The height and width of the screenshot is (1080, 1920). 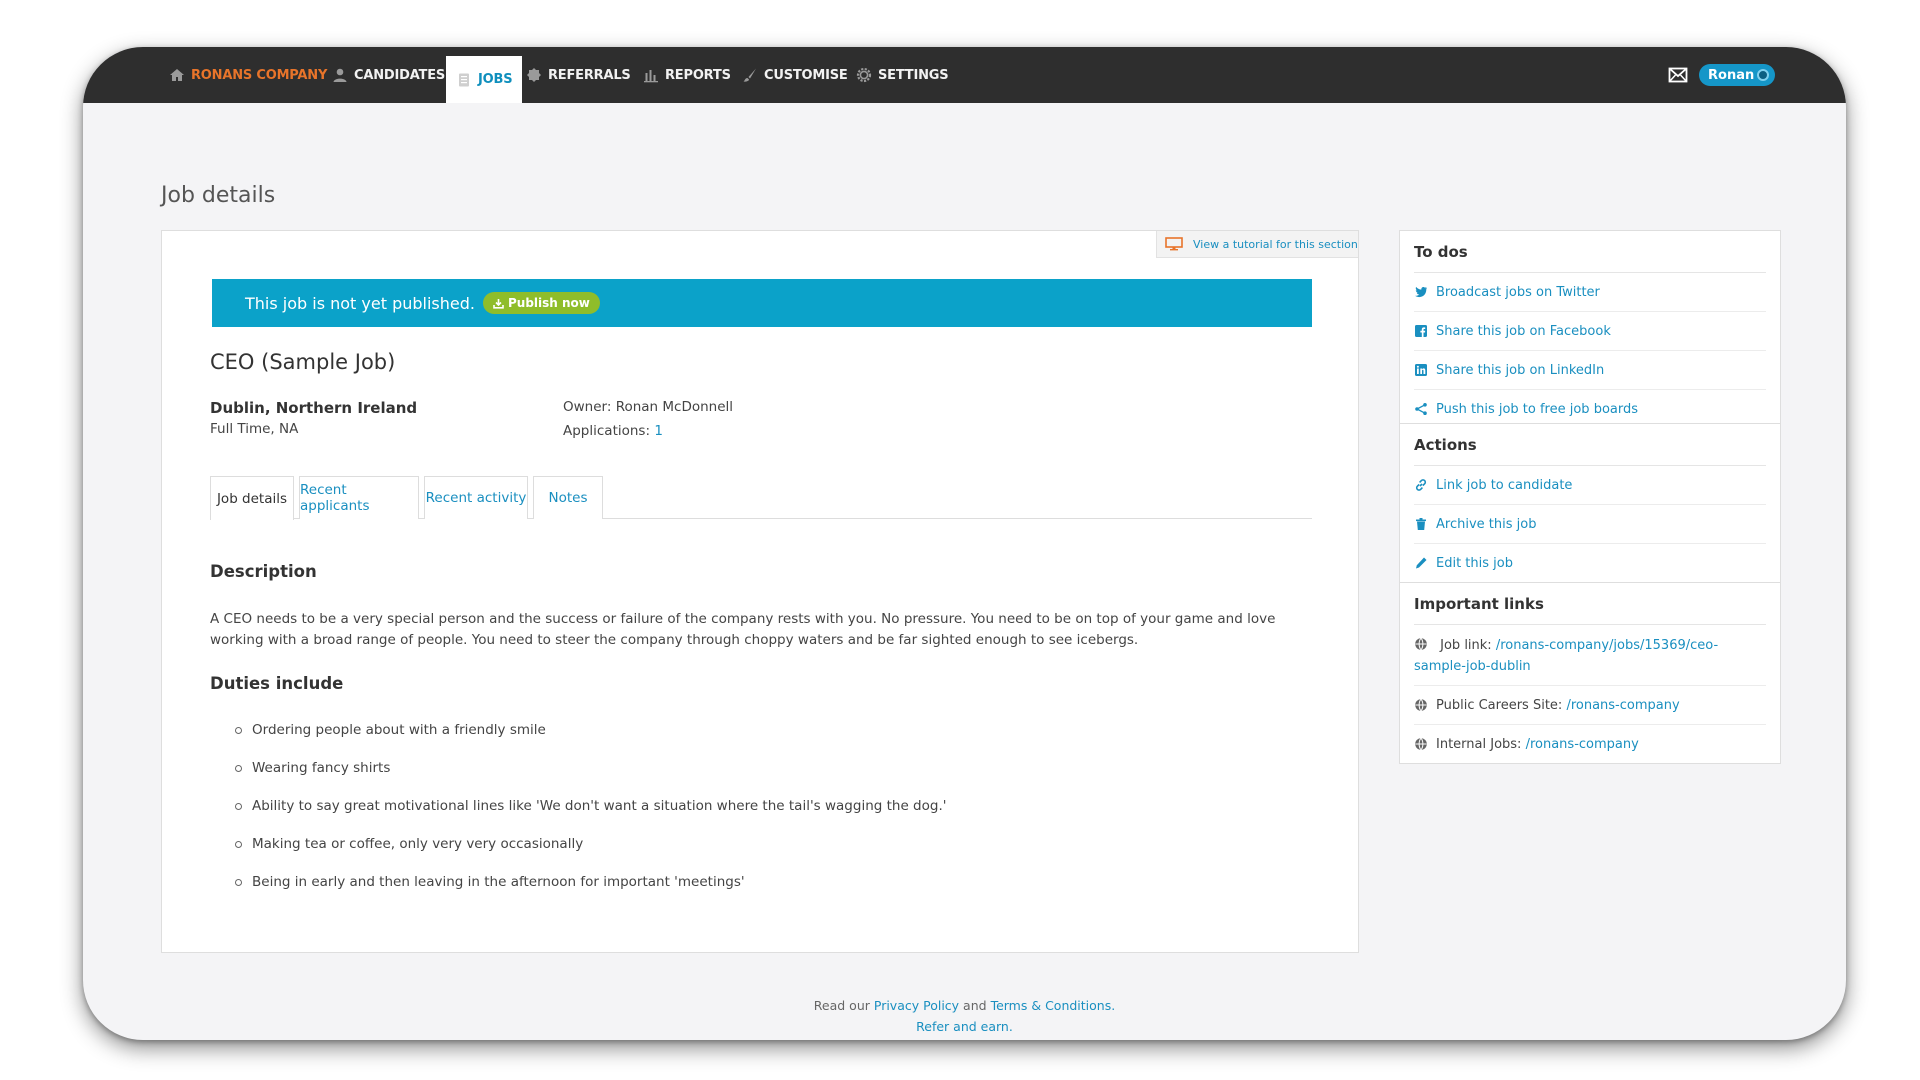 I want to click on mail-icon, so click(x=1678, y=75).